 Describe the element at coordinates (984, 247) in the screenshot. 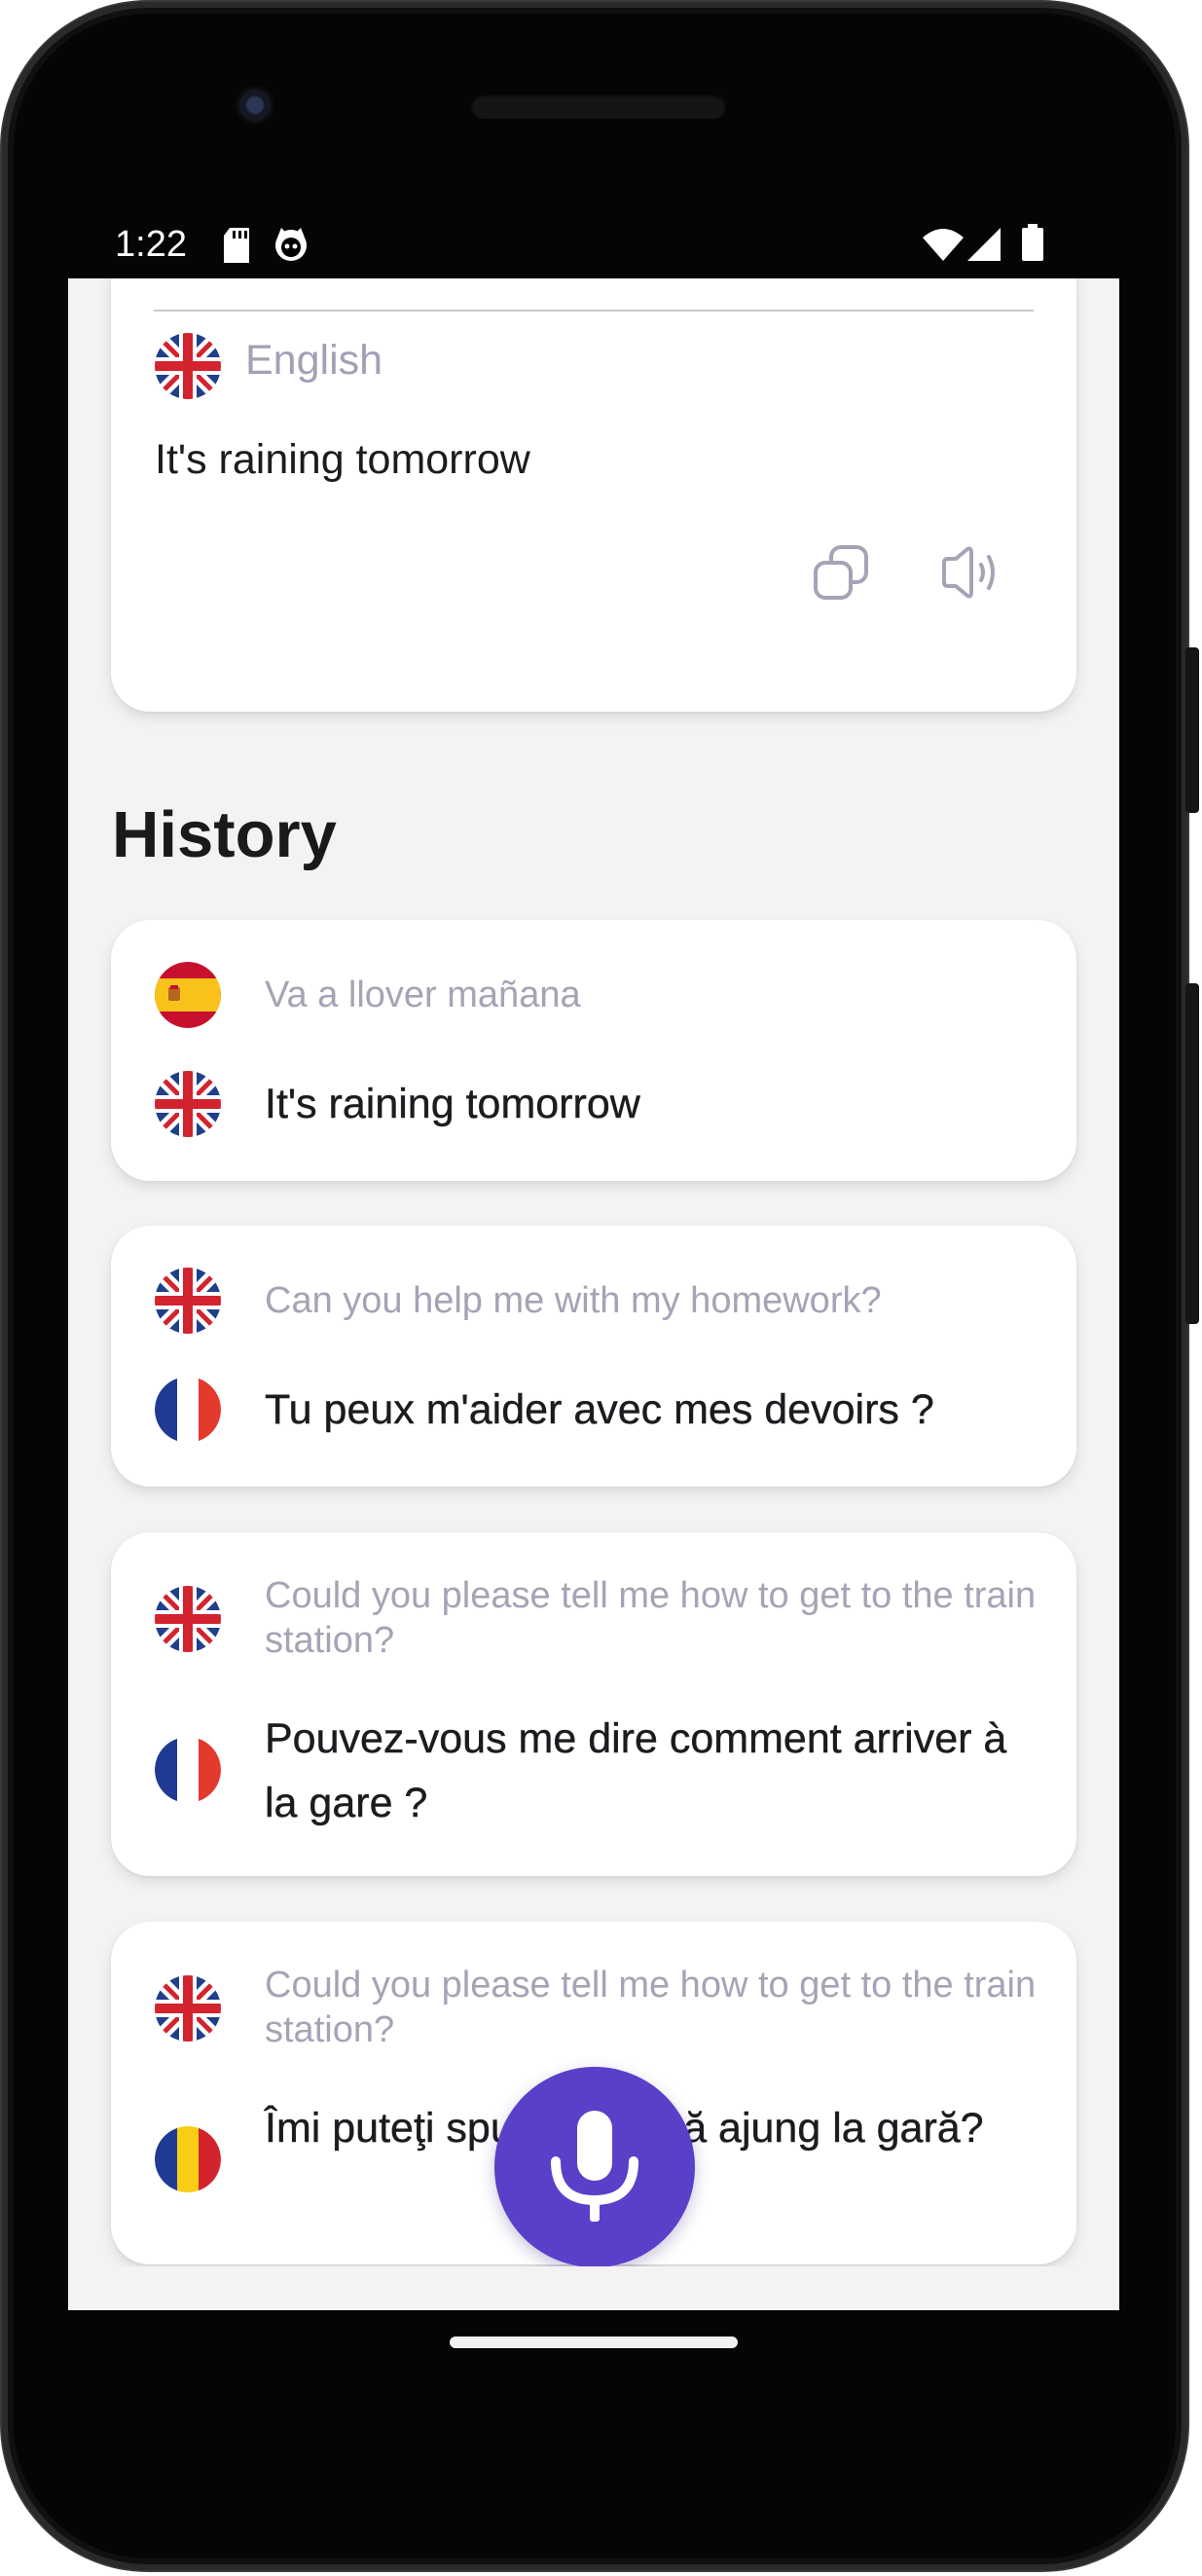

I see `cellular-signal-icon` at that location.